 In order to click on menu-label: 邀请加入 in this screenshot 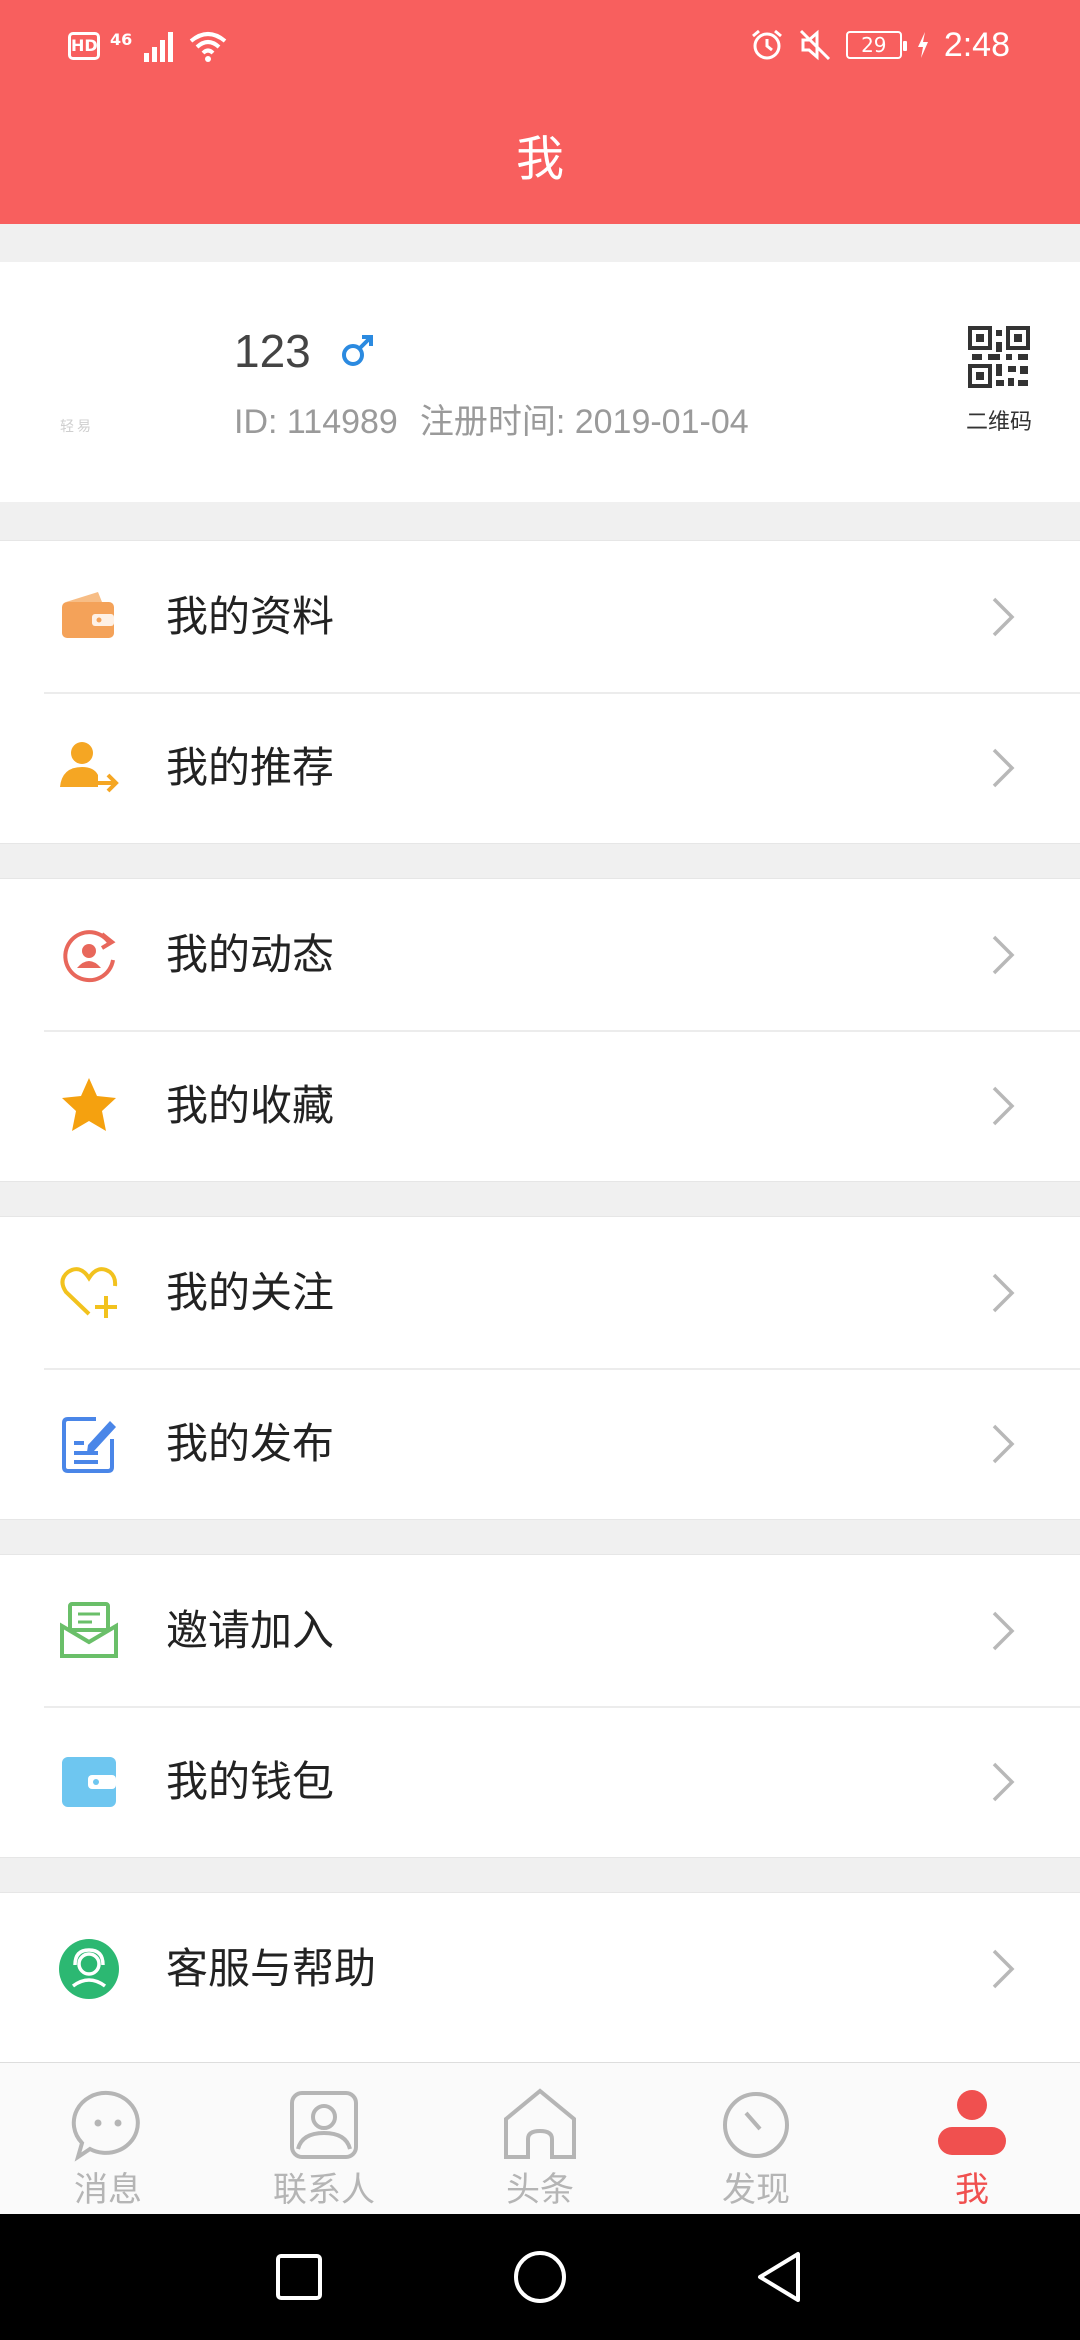, I will do `click(250, 1630)`.